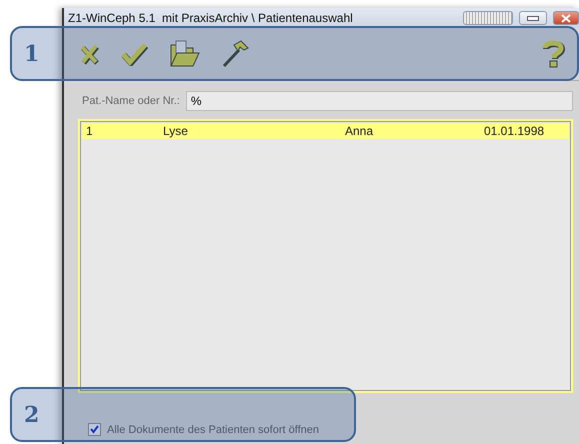  Describe the element at coordinates (379, 101) in the screenshot. I see `search-field: %` at that location.